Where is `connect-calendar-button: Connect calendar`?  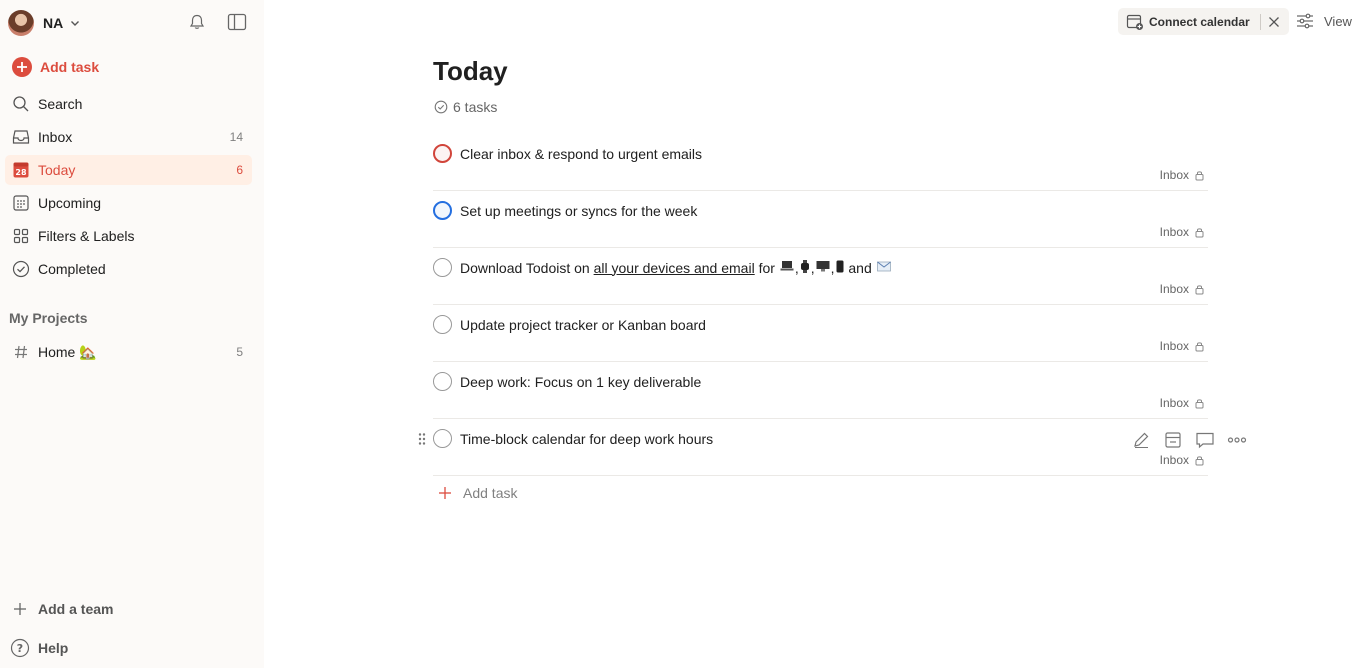 connect-calendar-button: Connect calendar is located at coordinates (1189, 21).